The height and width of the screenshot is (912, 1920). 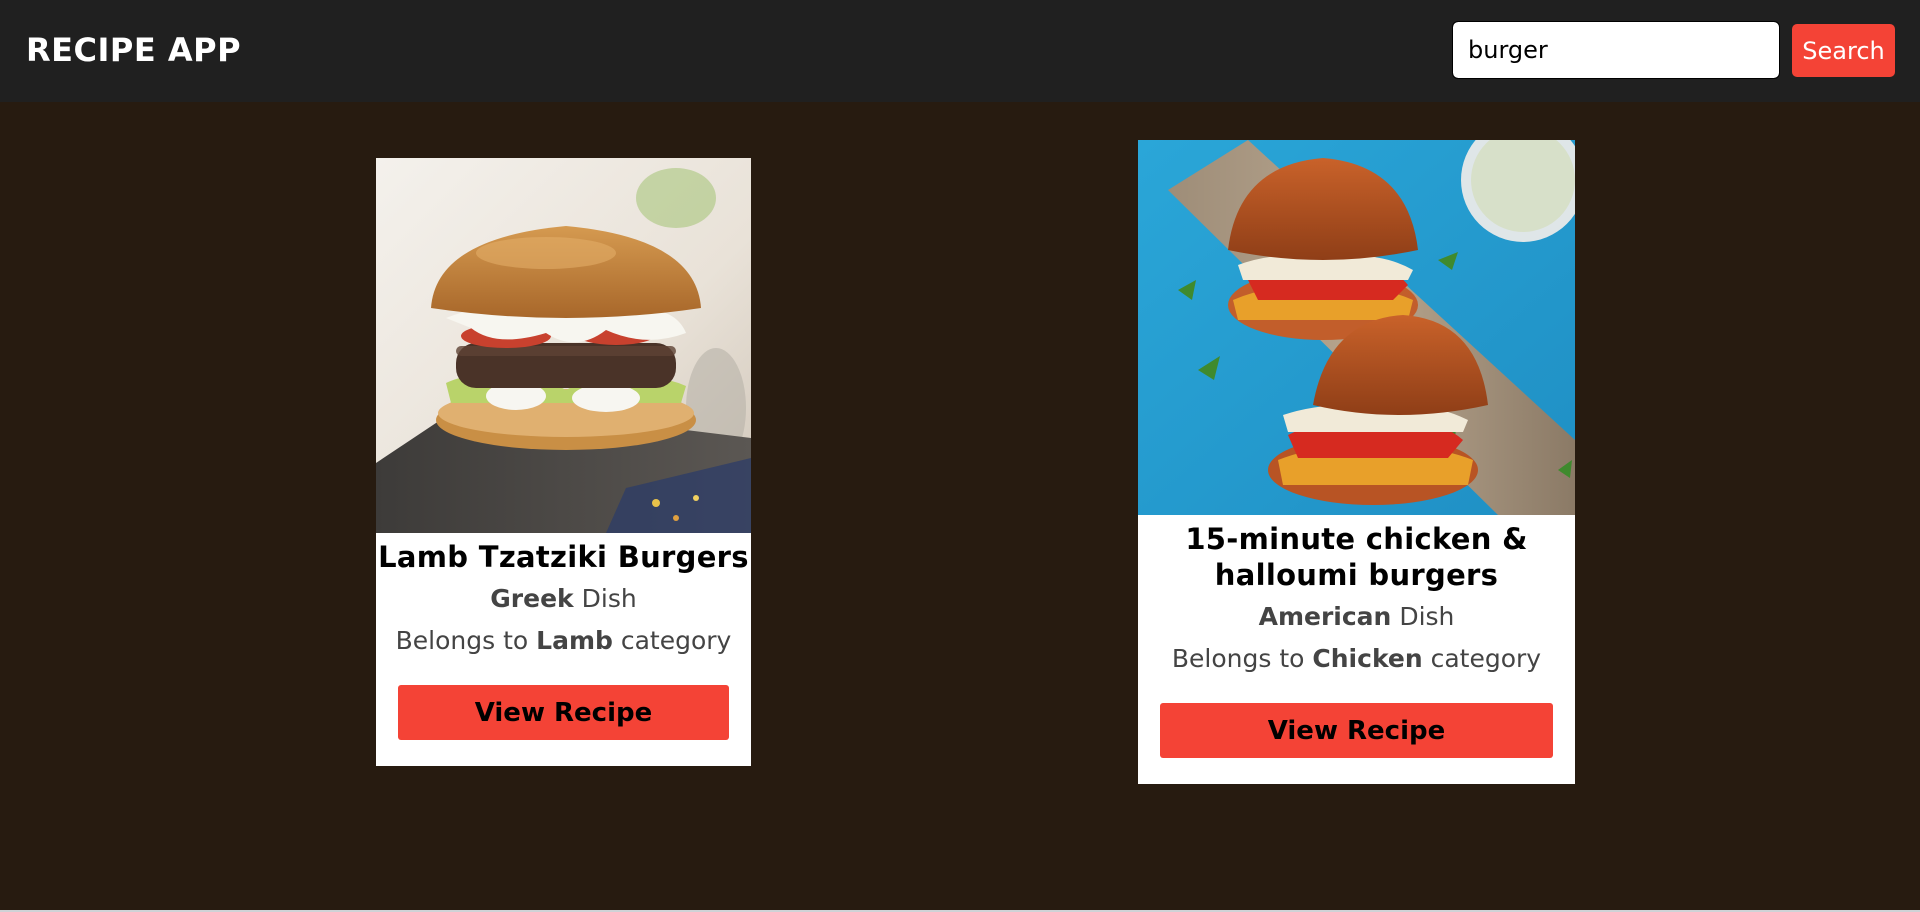 I want to click on burger-photo, so click(x=563, y=345).